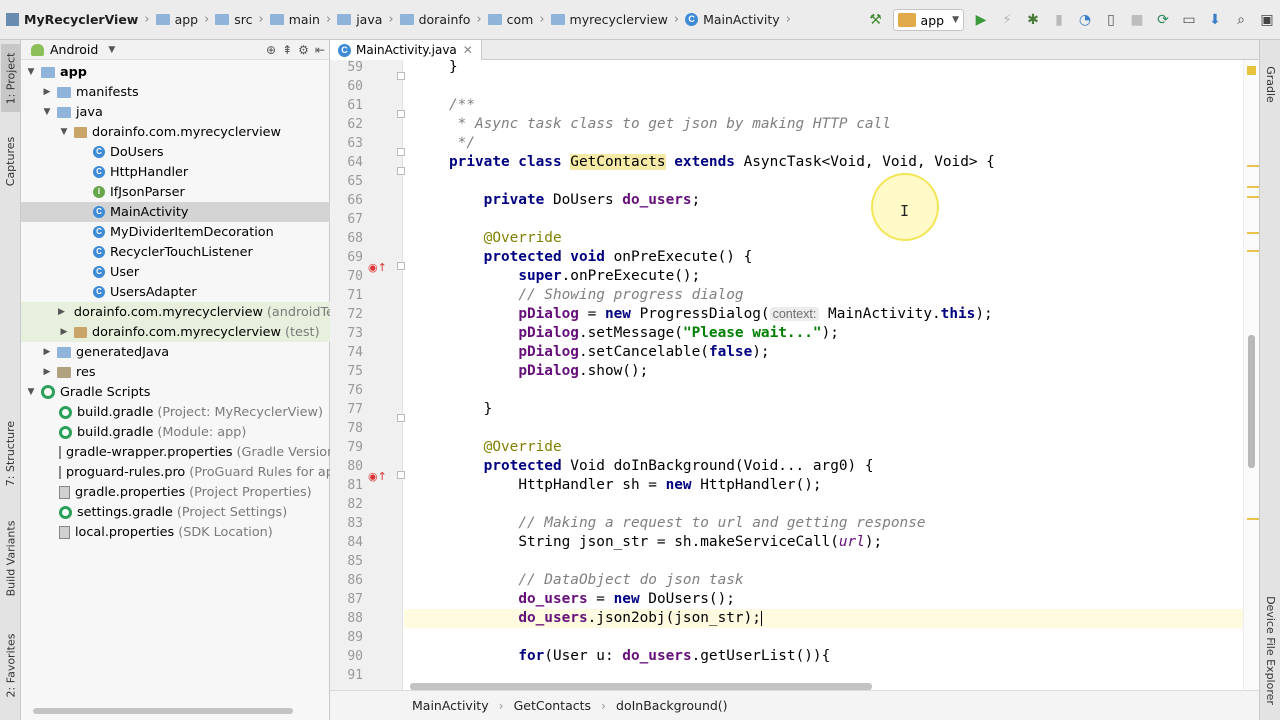 The height and width of the screenshot is (720, 1280). I want to click on attach-debugger-icon: ◔, so click(1085, 20).